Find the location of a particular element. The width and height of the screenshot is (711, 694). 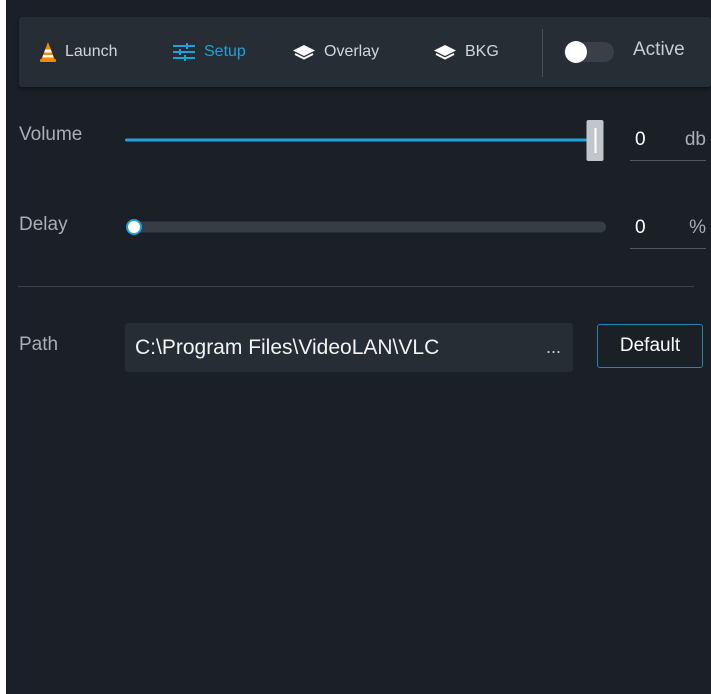

volume-value-field: 0 db is located at coordinates (668, 140).